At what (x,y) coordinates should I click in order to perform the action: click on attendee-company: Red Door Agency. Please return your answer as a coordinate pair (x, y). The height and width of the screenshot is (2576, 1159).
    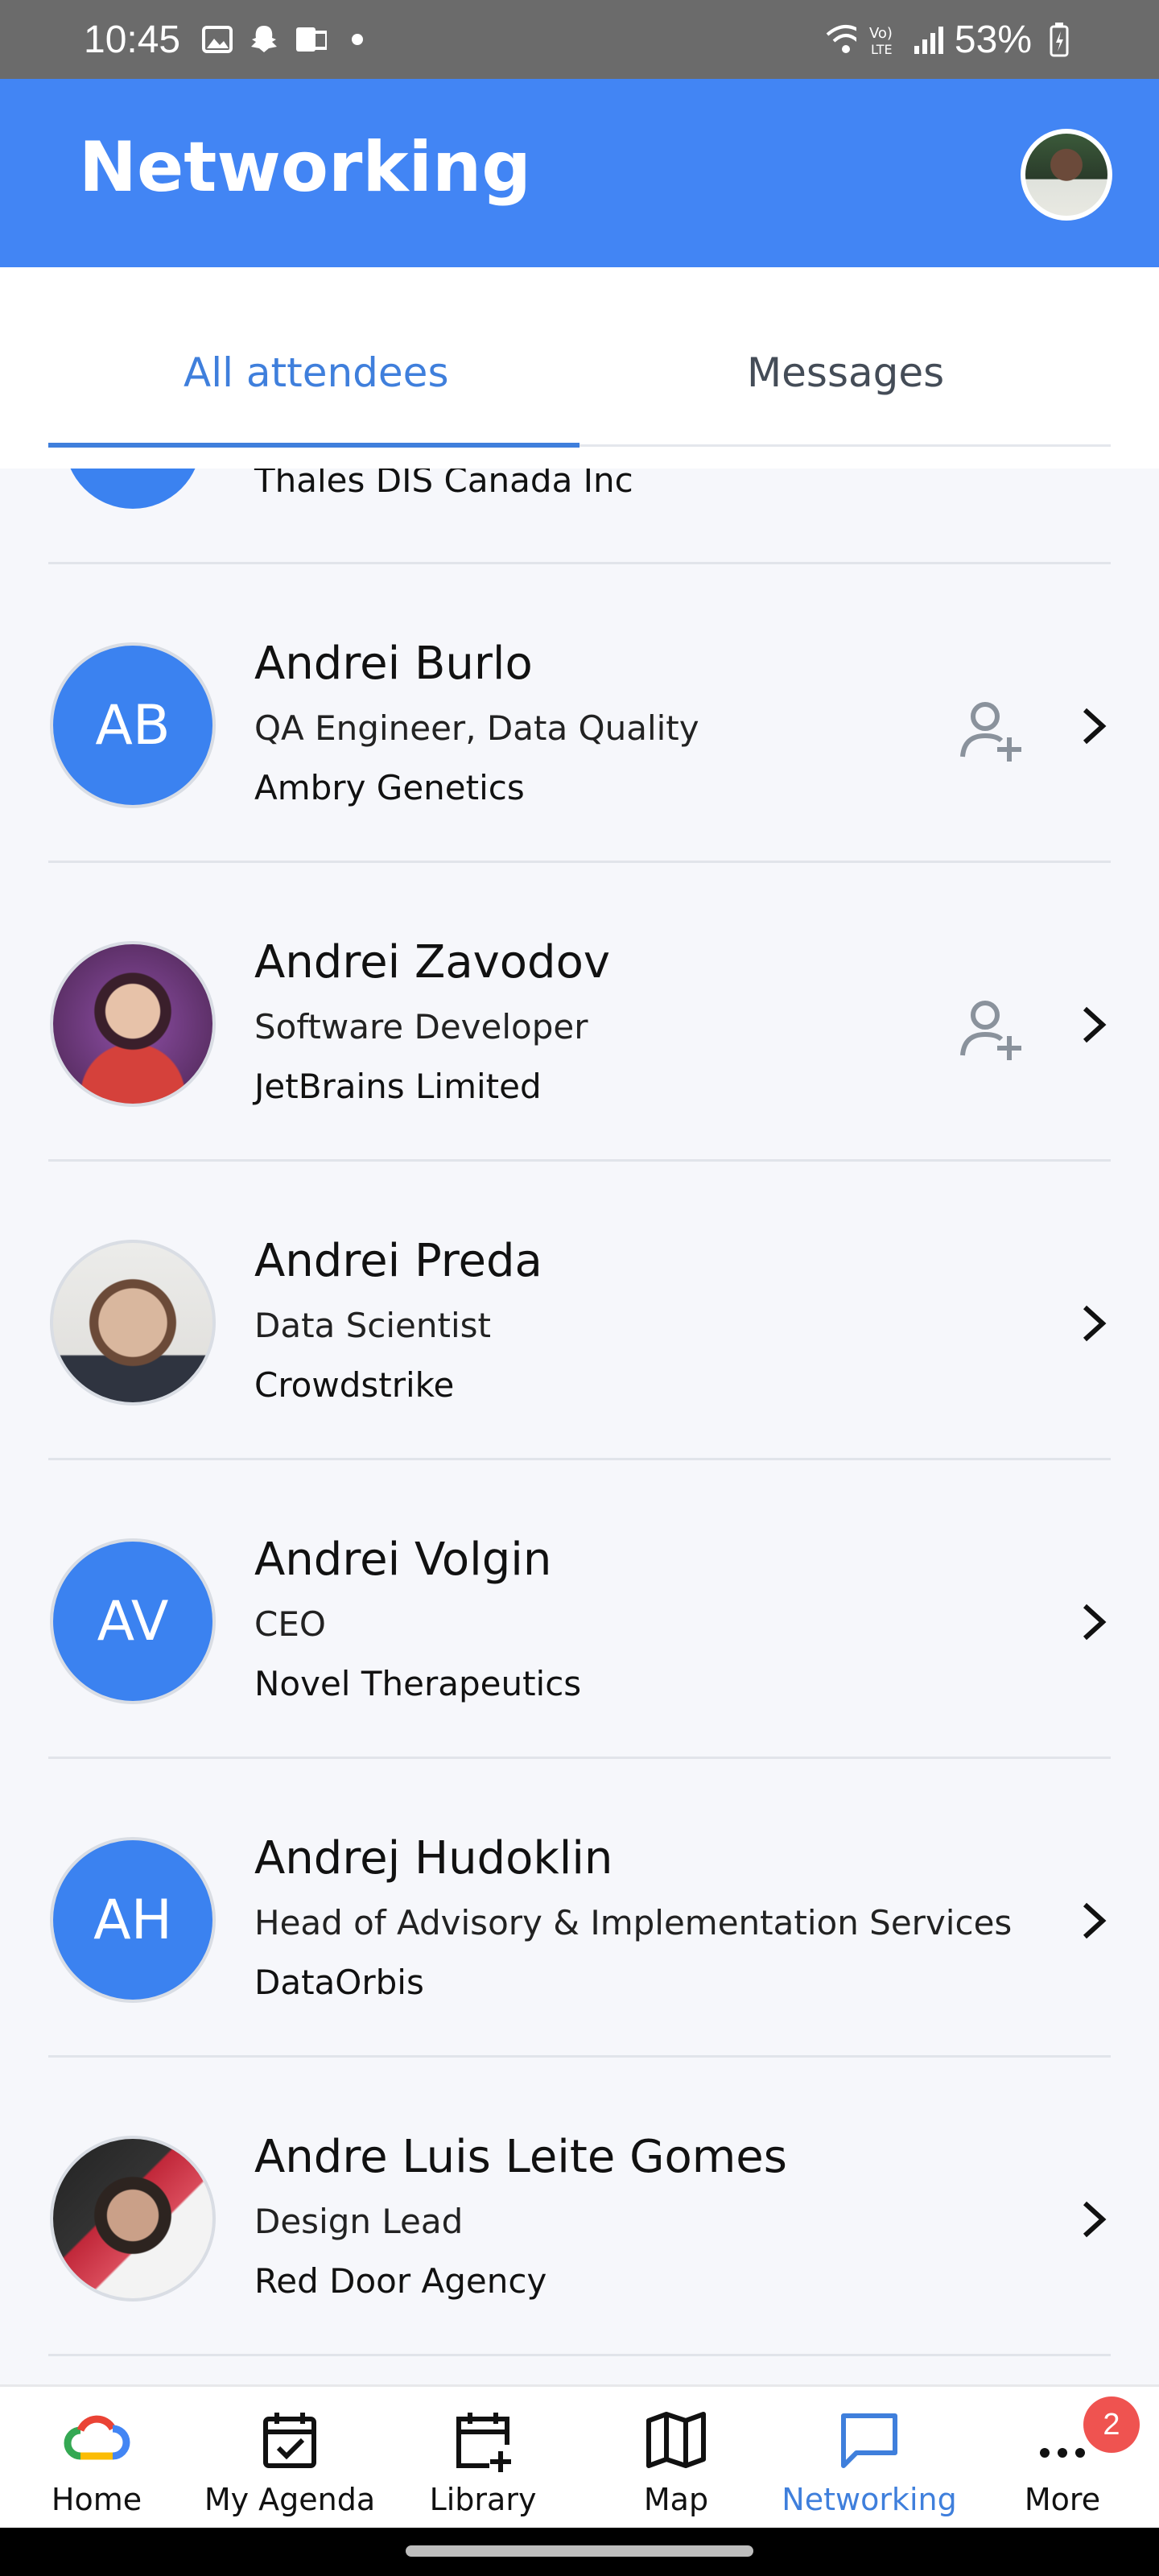
    Looking at the image, I should click on (400, 2281).